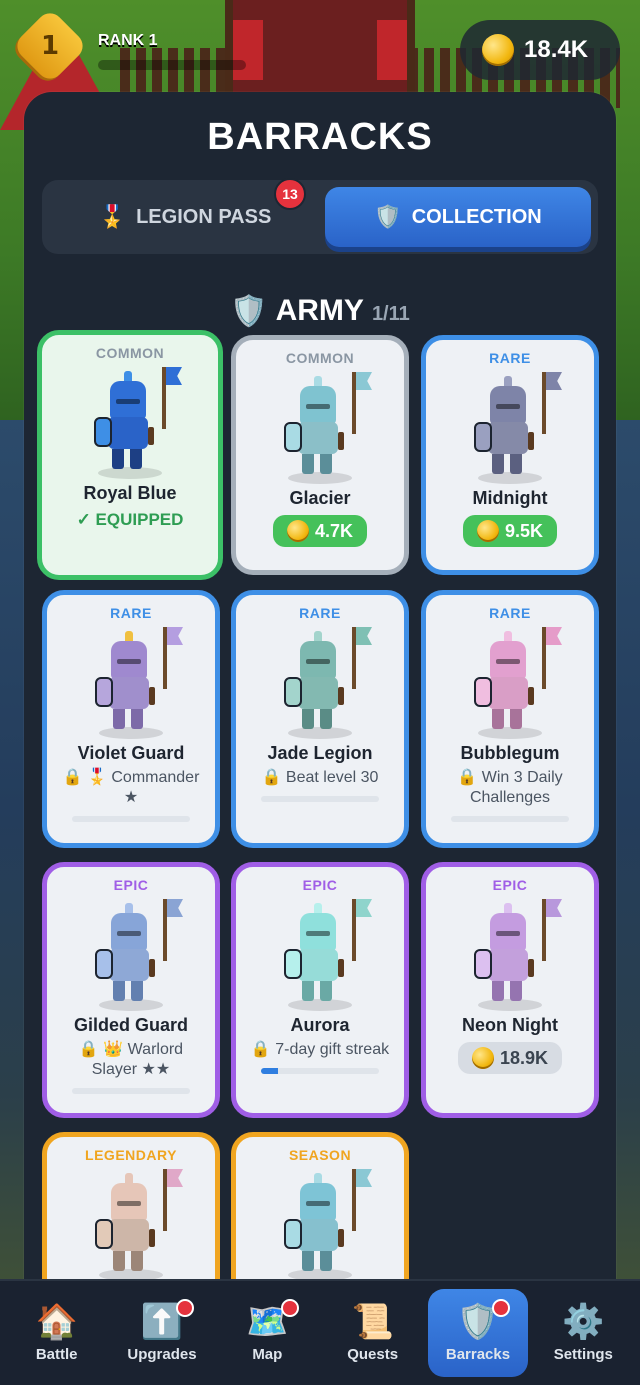 The width and height of the screenshot is (640, 1385). I want to click on knight-card: RARE Jade Legion 🔒 Beat level 30, so click(320, 719).